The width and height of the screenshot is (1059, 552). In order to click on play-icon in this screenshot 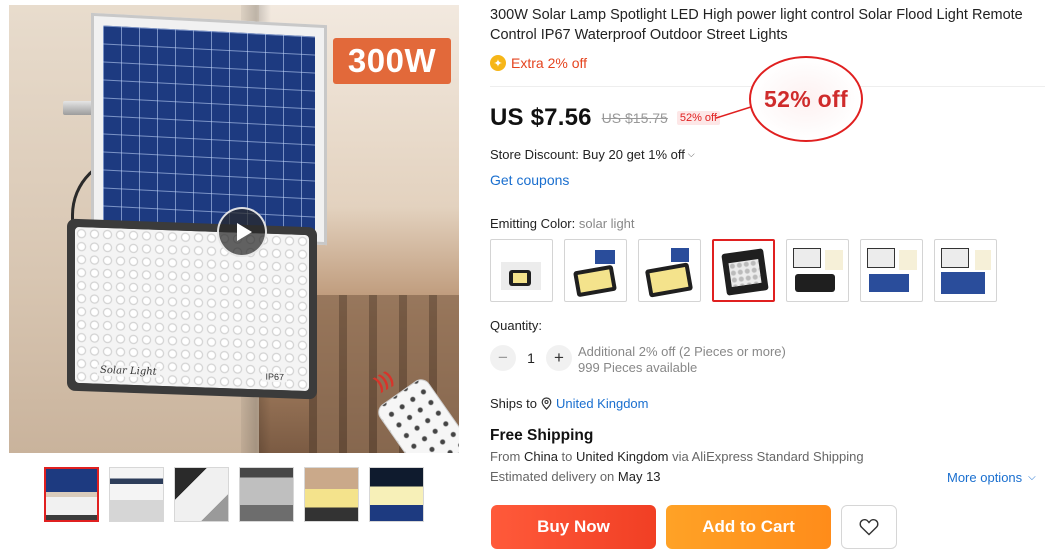, I will do `click(244, 232)`.